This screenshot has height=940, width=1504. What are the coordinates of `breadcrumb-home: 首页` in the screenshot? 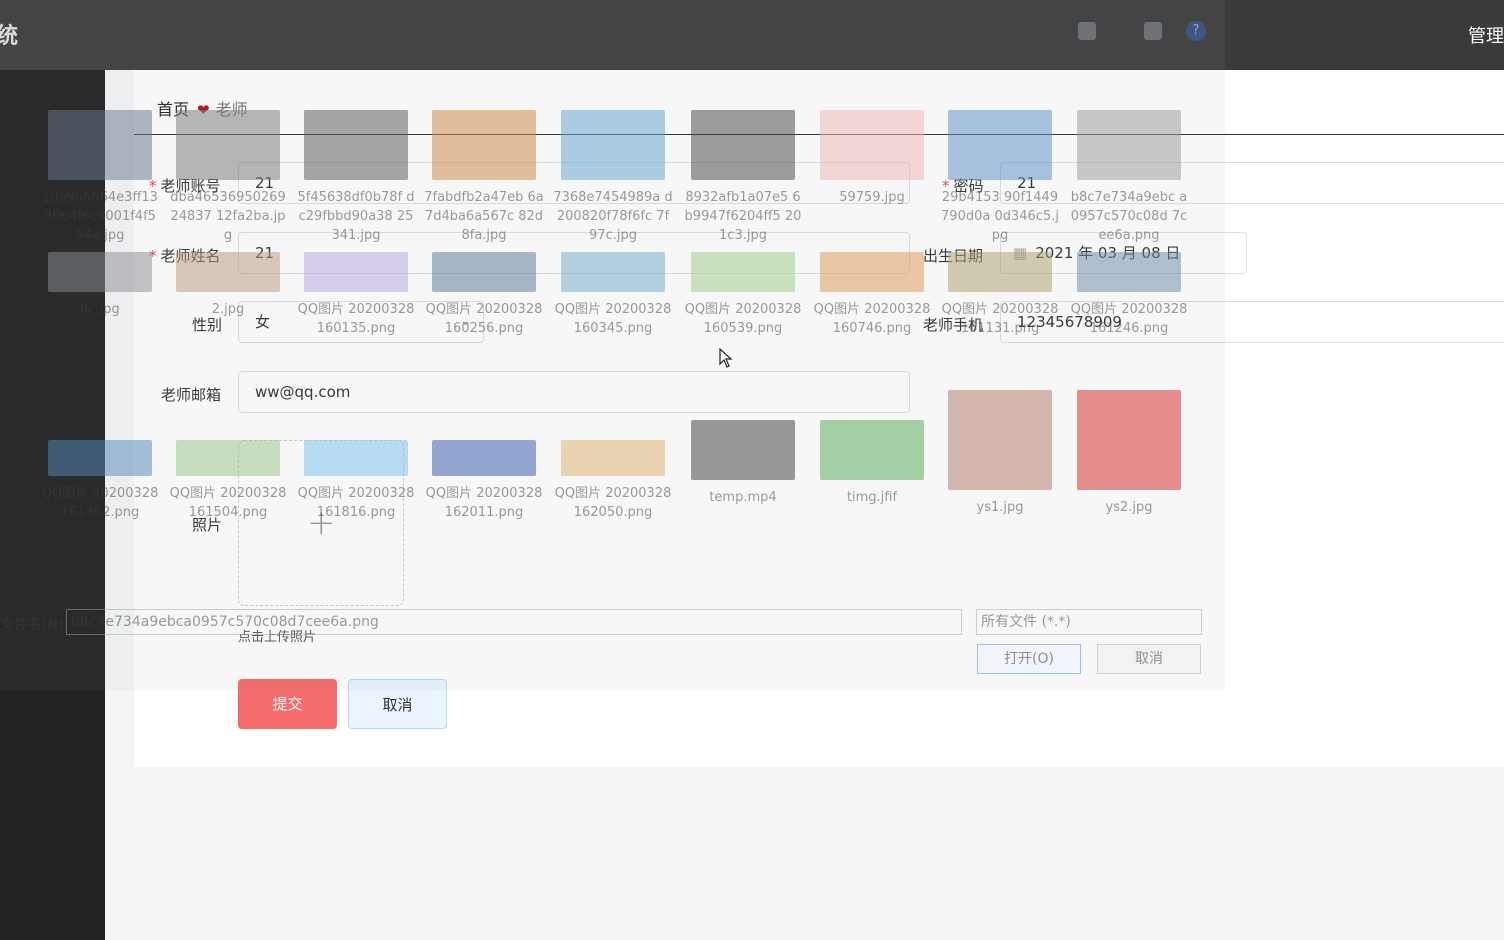 It's located at (173, 109).